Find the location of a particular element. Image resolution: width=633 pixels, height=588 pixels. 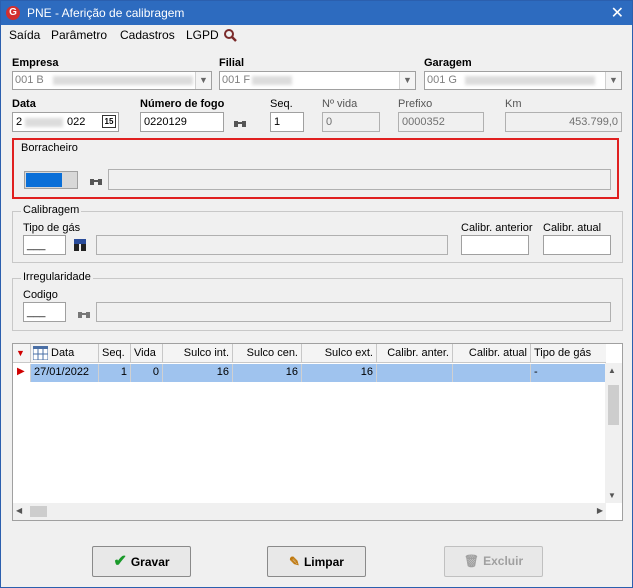

binoculars-search-icon is located at coordinates (81, 245).